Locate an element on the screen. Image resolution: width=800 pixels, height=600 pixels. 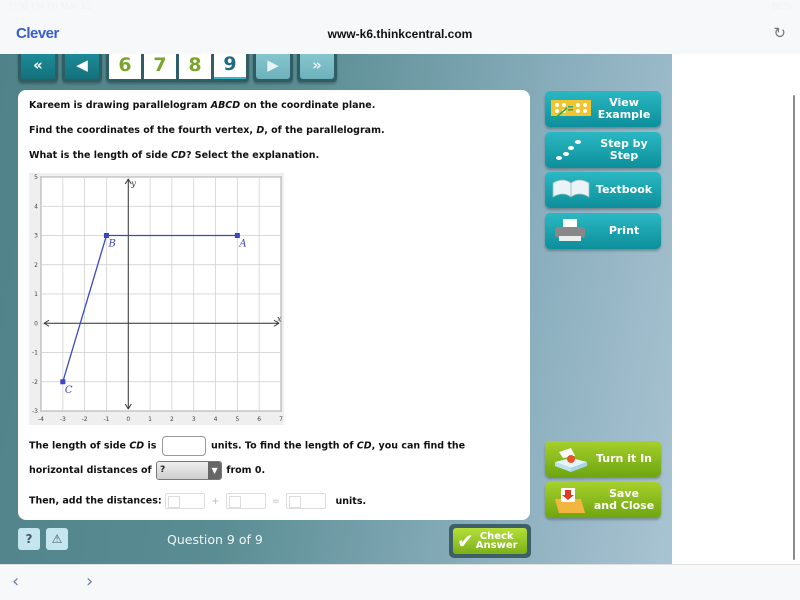
view-example-icon is located at coordinates (571, 110).